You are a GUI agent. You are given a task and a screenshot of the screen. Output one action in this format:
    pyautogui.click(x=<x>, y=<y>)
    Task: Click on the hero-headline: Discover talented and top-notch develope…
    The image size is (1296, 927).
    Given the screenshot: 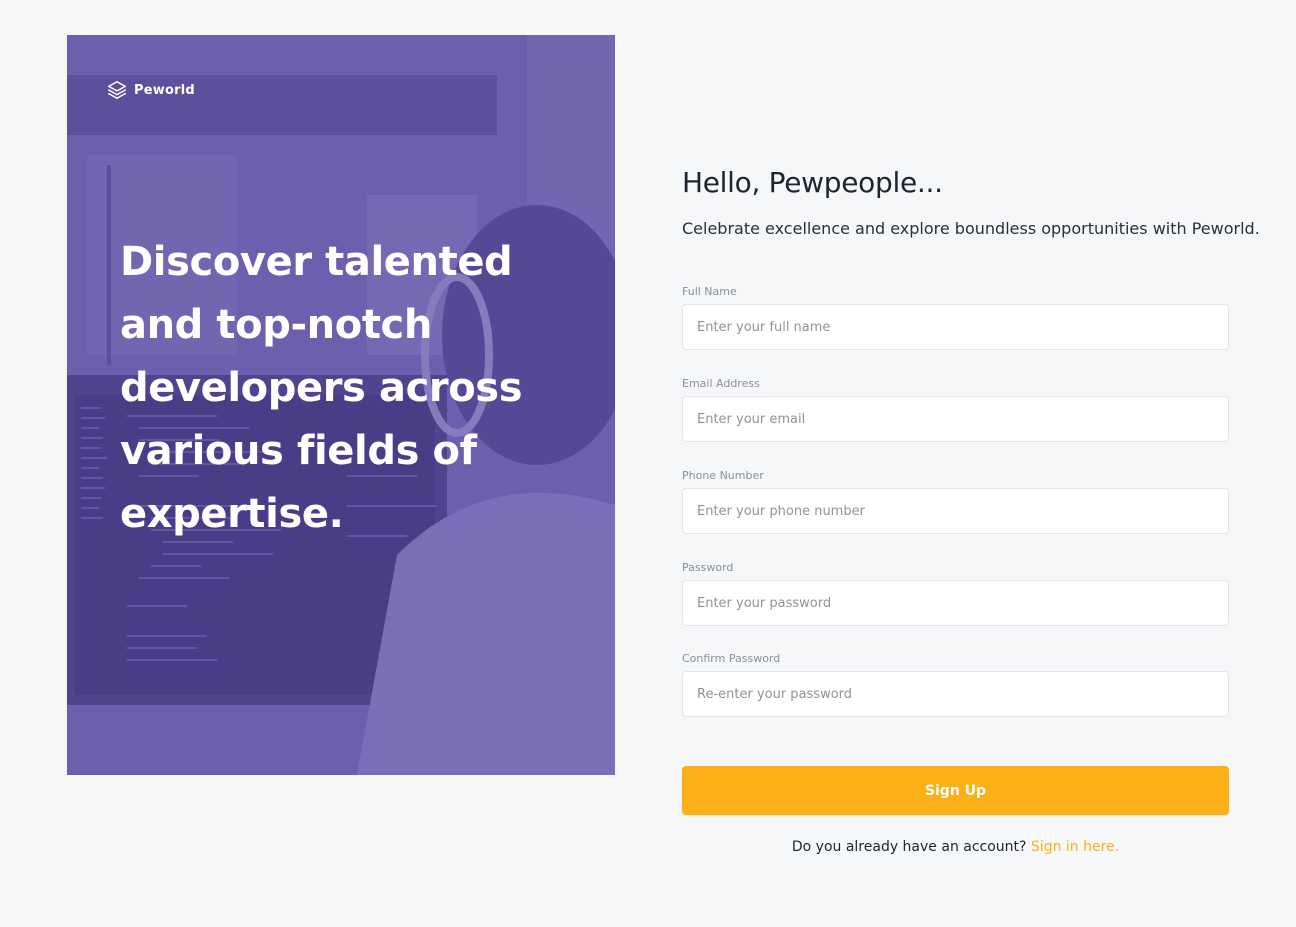 What is the action you would take?
    pyautogui.click(x=321, y=388)
    